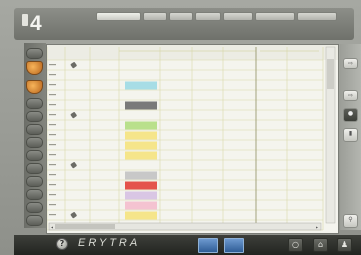 This screenshot has height=255, width=361. I want to click on brand-logo: ERYTRA, so click(109, 243).